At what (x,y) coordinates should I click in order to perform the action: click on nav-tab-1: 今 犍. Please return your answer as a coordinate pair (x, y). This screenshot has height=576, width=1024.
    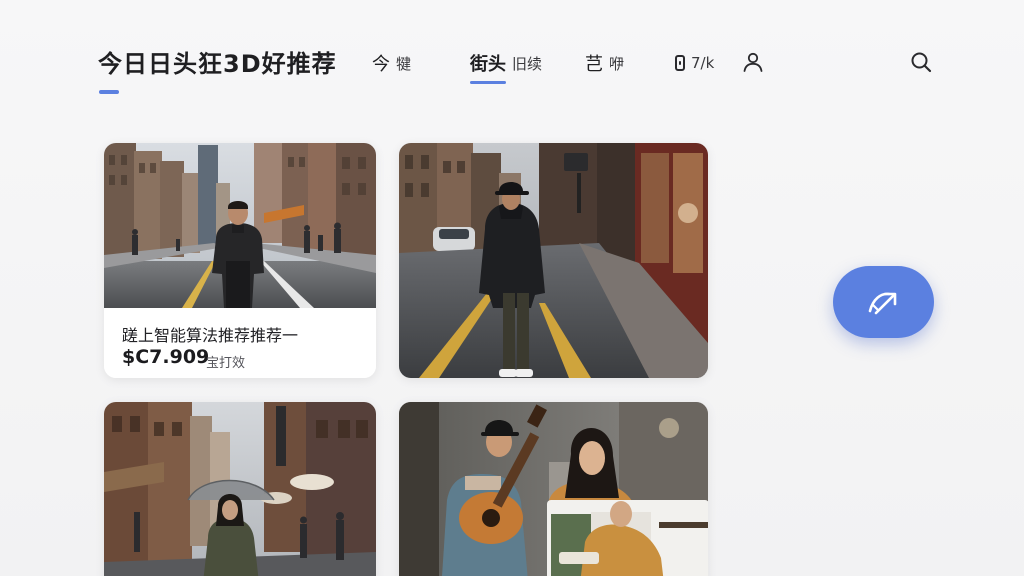
    Looking at the image, I should click on (391, 63).